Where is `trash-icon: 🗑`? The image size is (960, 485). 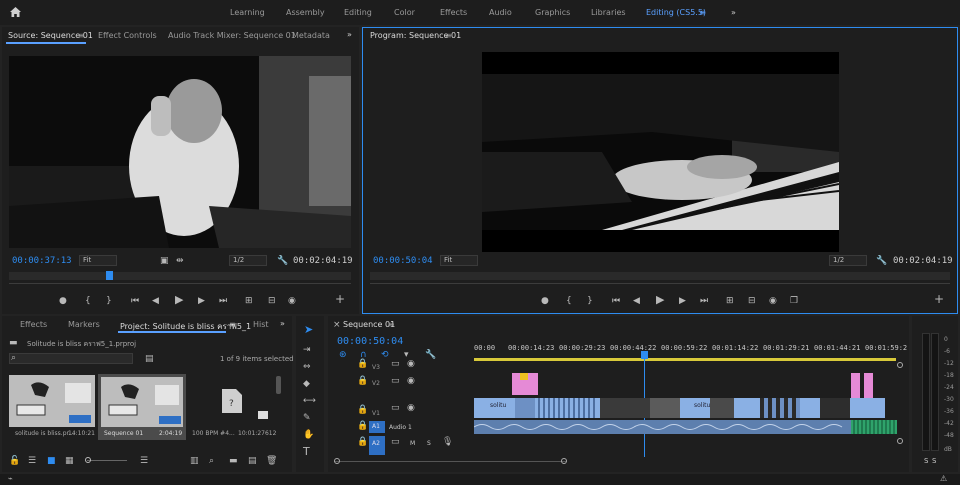
trash-icon: 🗑 is located at coordinates (271, 461).